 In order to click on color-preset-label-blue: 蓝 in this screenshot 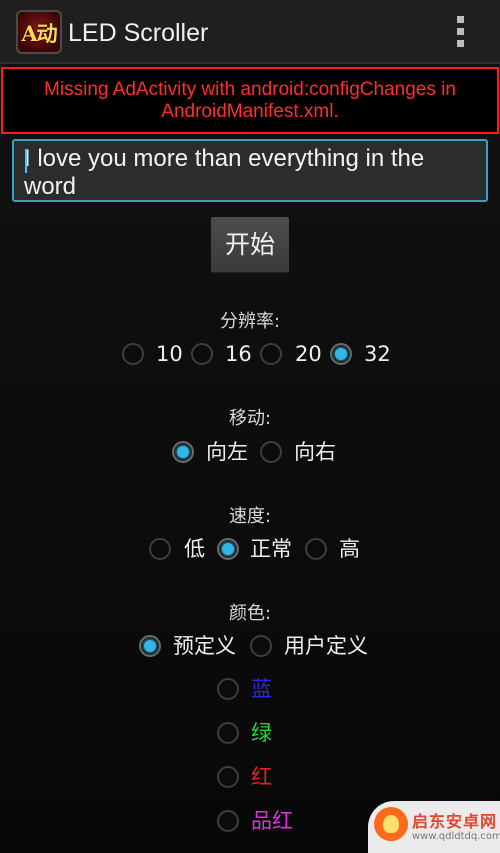, I will do `click(261, 689)`.